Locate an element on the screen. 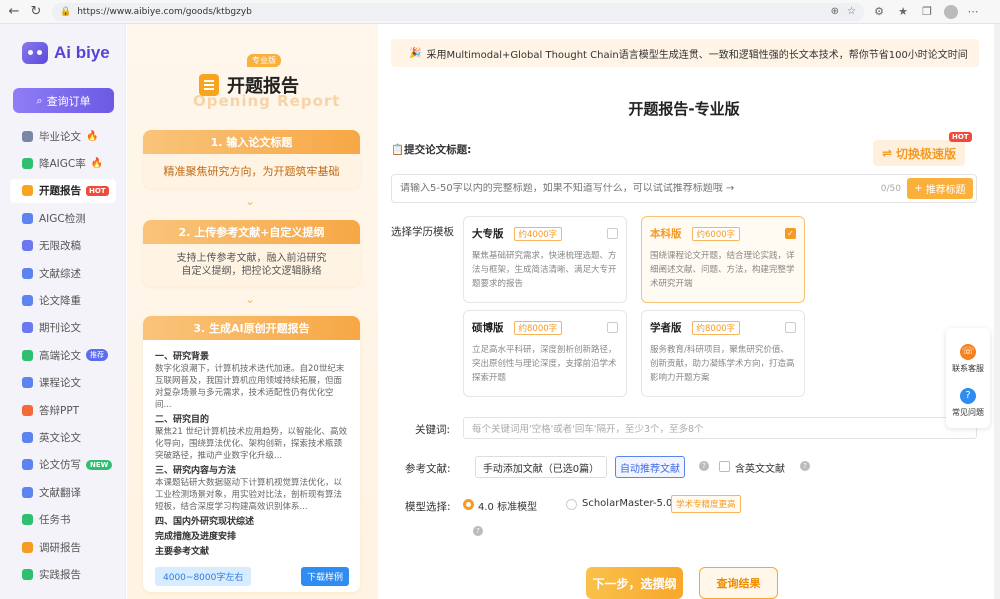 The height and width of the screenshot is (599, 1000). page-scrollbar is located at coordinates (997, 311).